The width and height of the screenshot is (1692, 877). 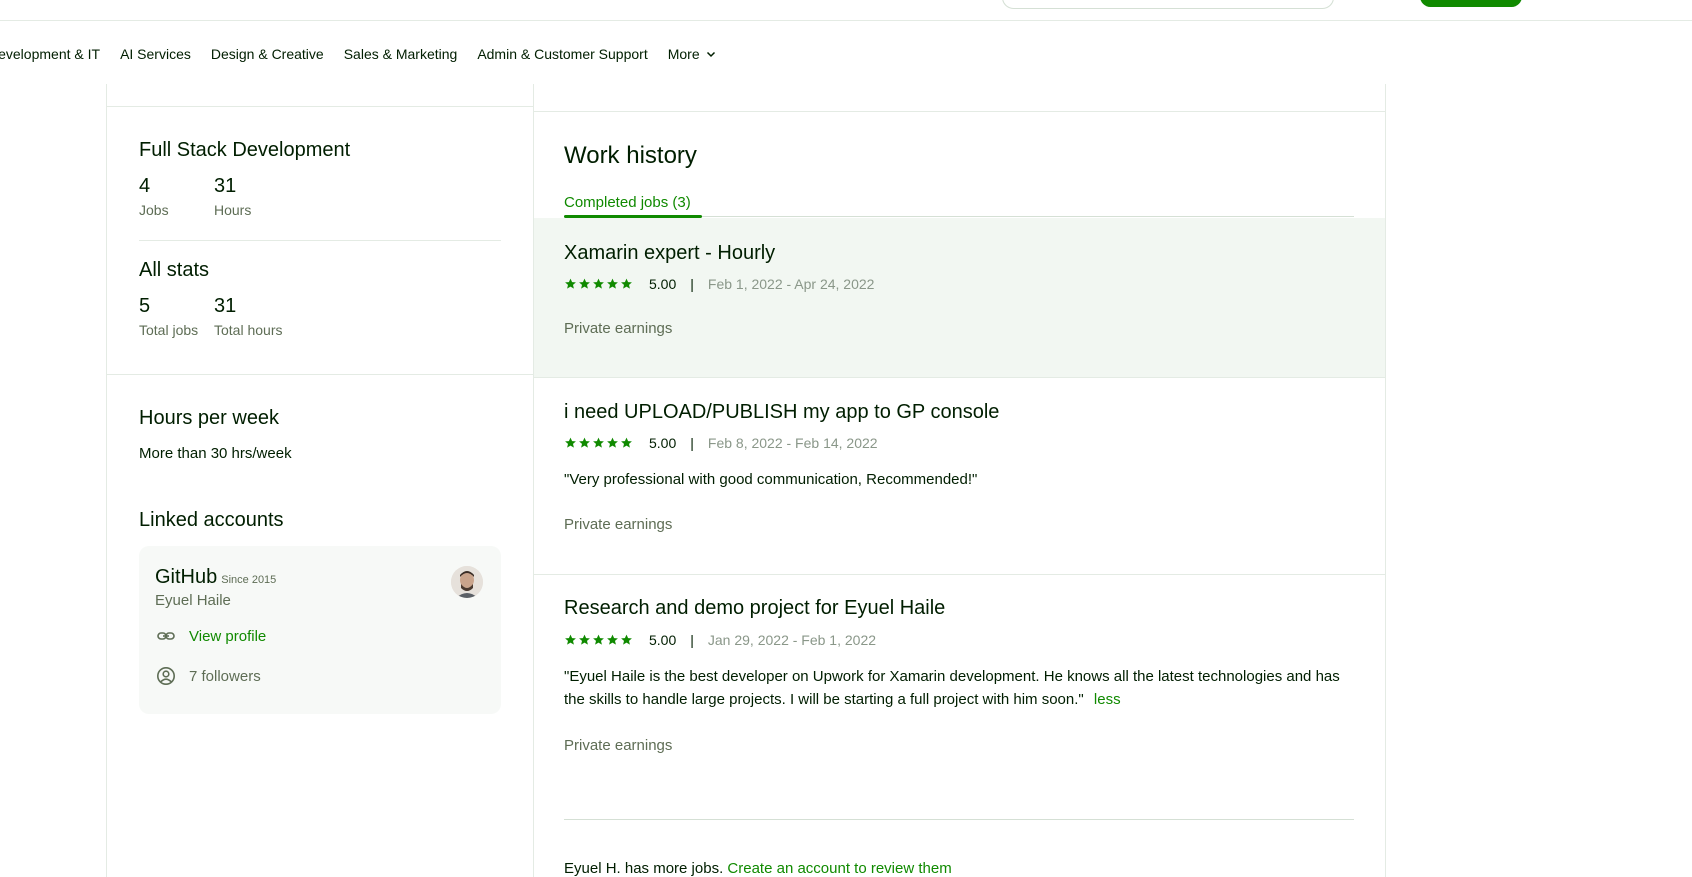 I want to click on link-icon, so click(x=166, y=636).